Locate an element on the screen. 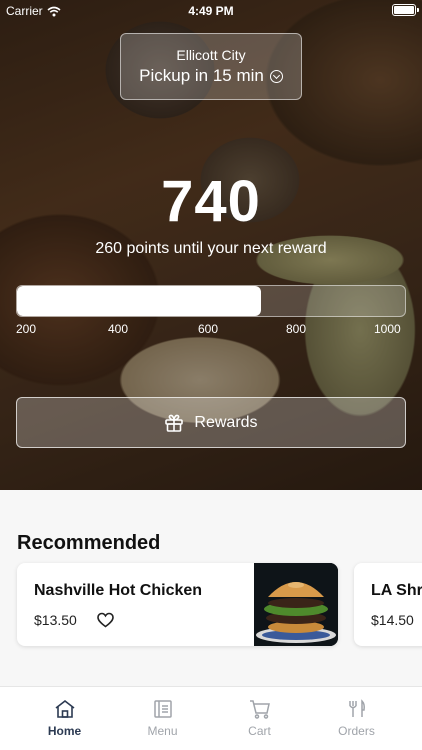  tick-label: 400 is located at coordinates (118, 329).